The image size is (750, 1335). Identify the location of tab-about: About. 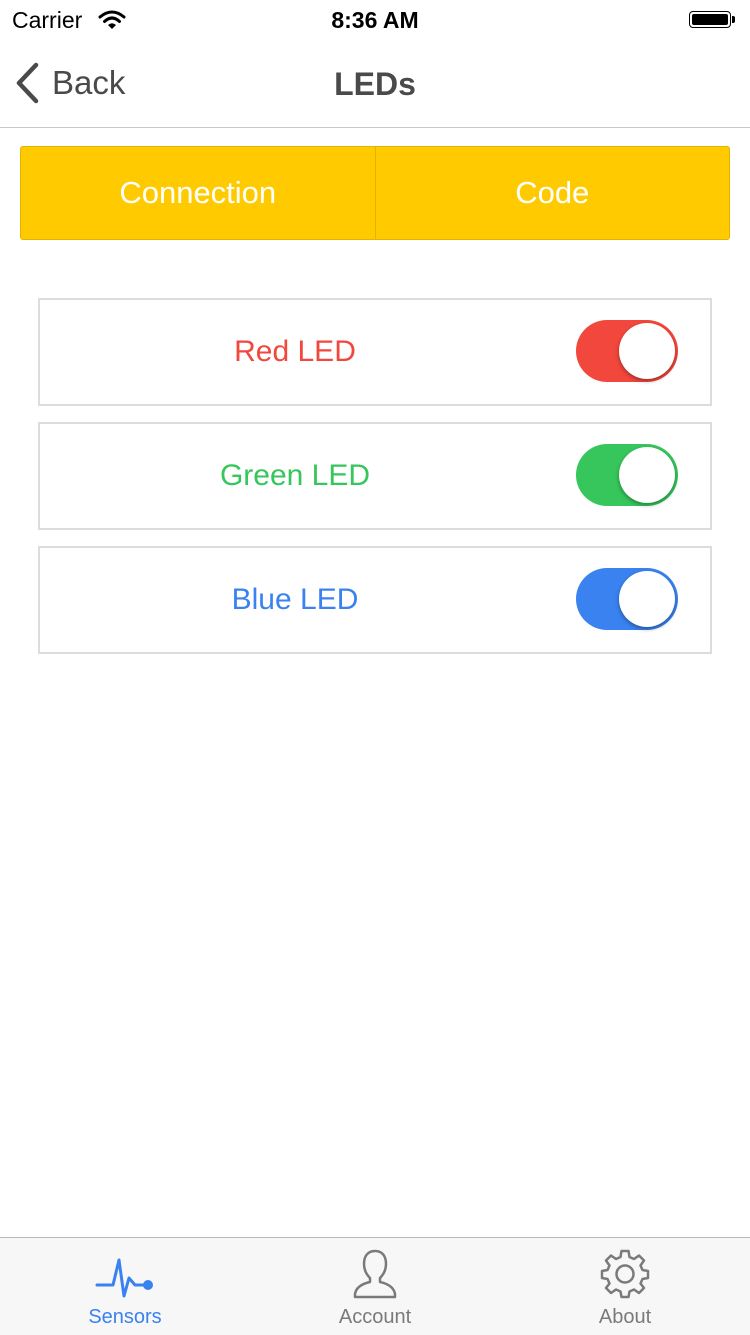
(625, 1286).